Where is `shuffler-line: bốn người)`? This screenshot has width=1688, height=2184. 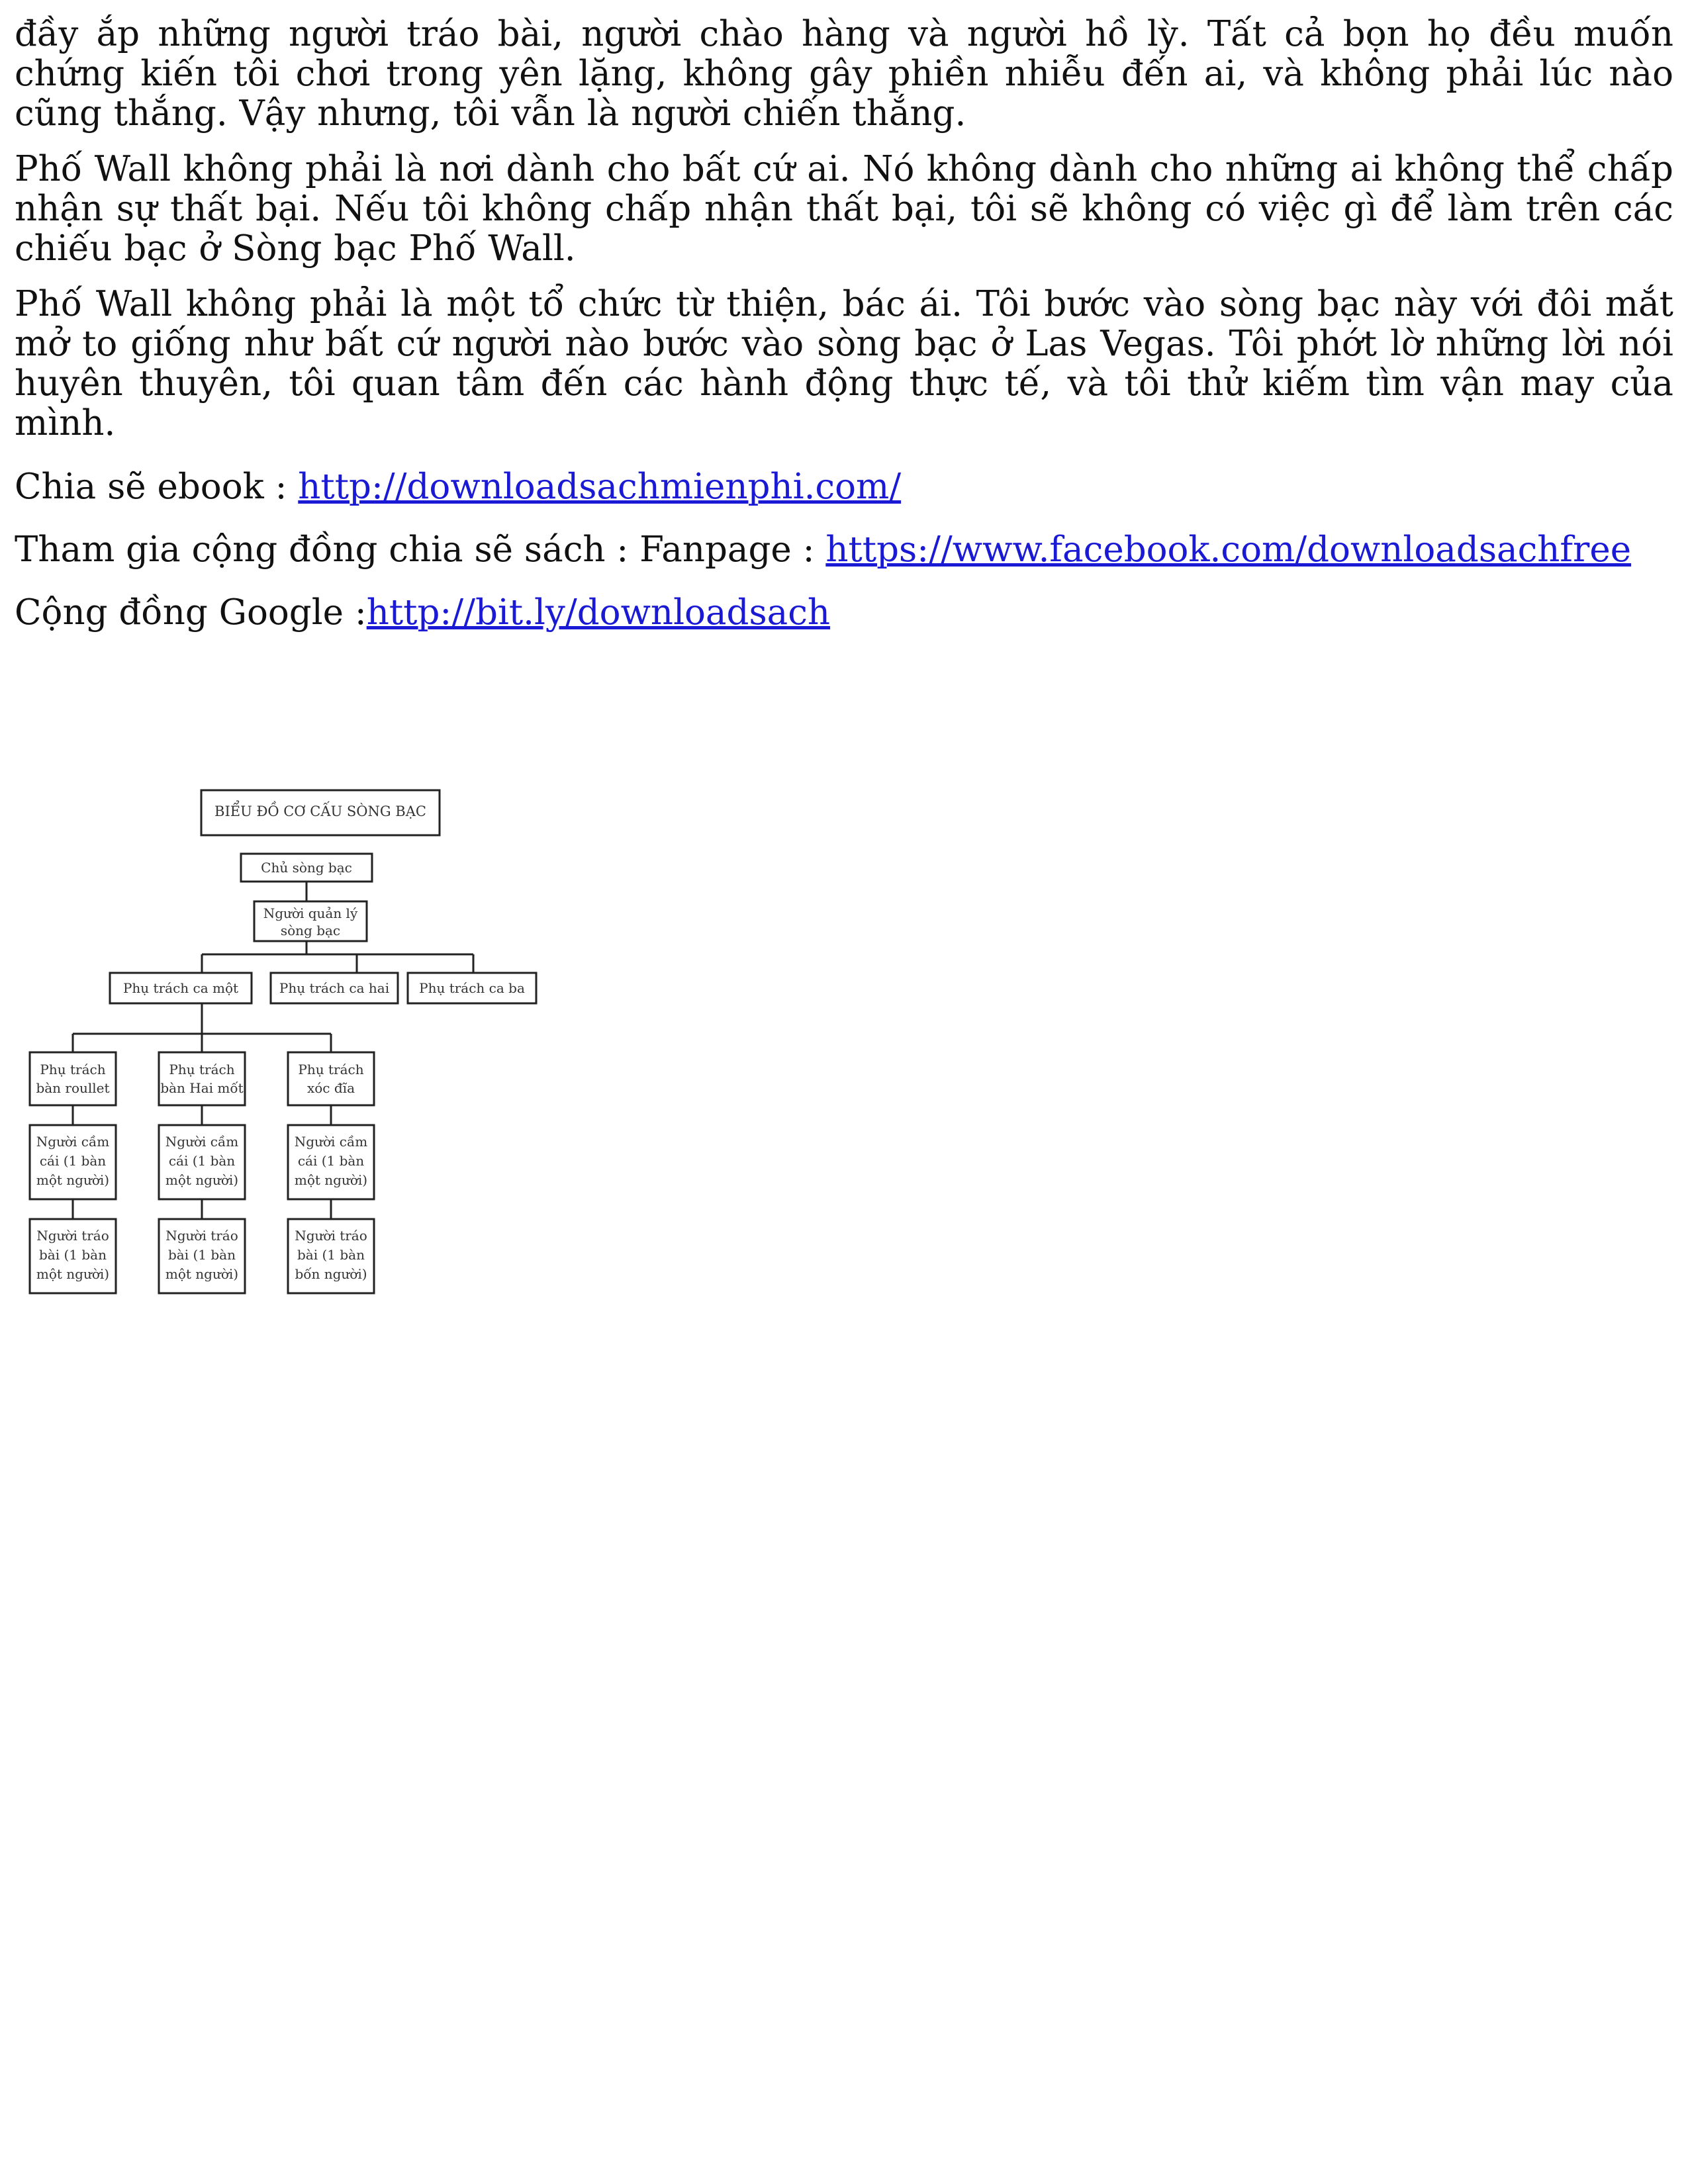 shuffler-line: bốn người) is located at coordinates (331, 1274).